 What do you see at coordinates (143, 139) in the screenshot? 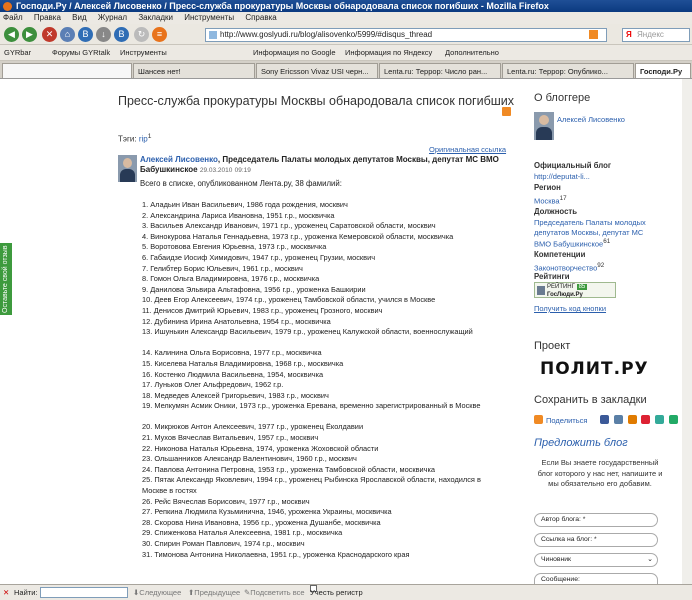
I see `tag-link: rip` at bounding box center [143, 139].